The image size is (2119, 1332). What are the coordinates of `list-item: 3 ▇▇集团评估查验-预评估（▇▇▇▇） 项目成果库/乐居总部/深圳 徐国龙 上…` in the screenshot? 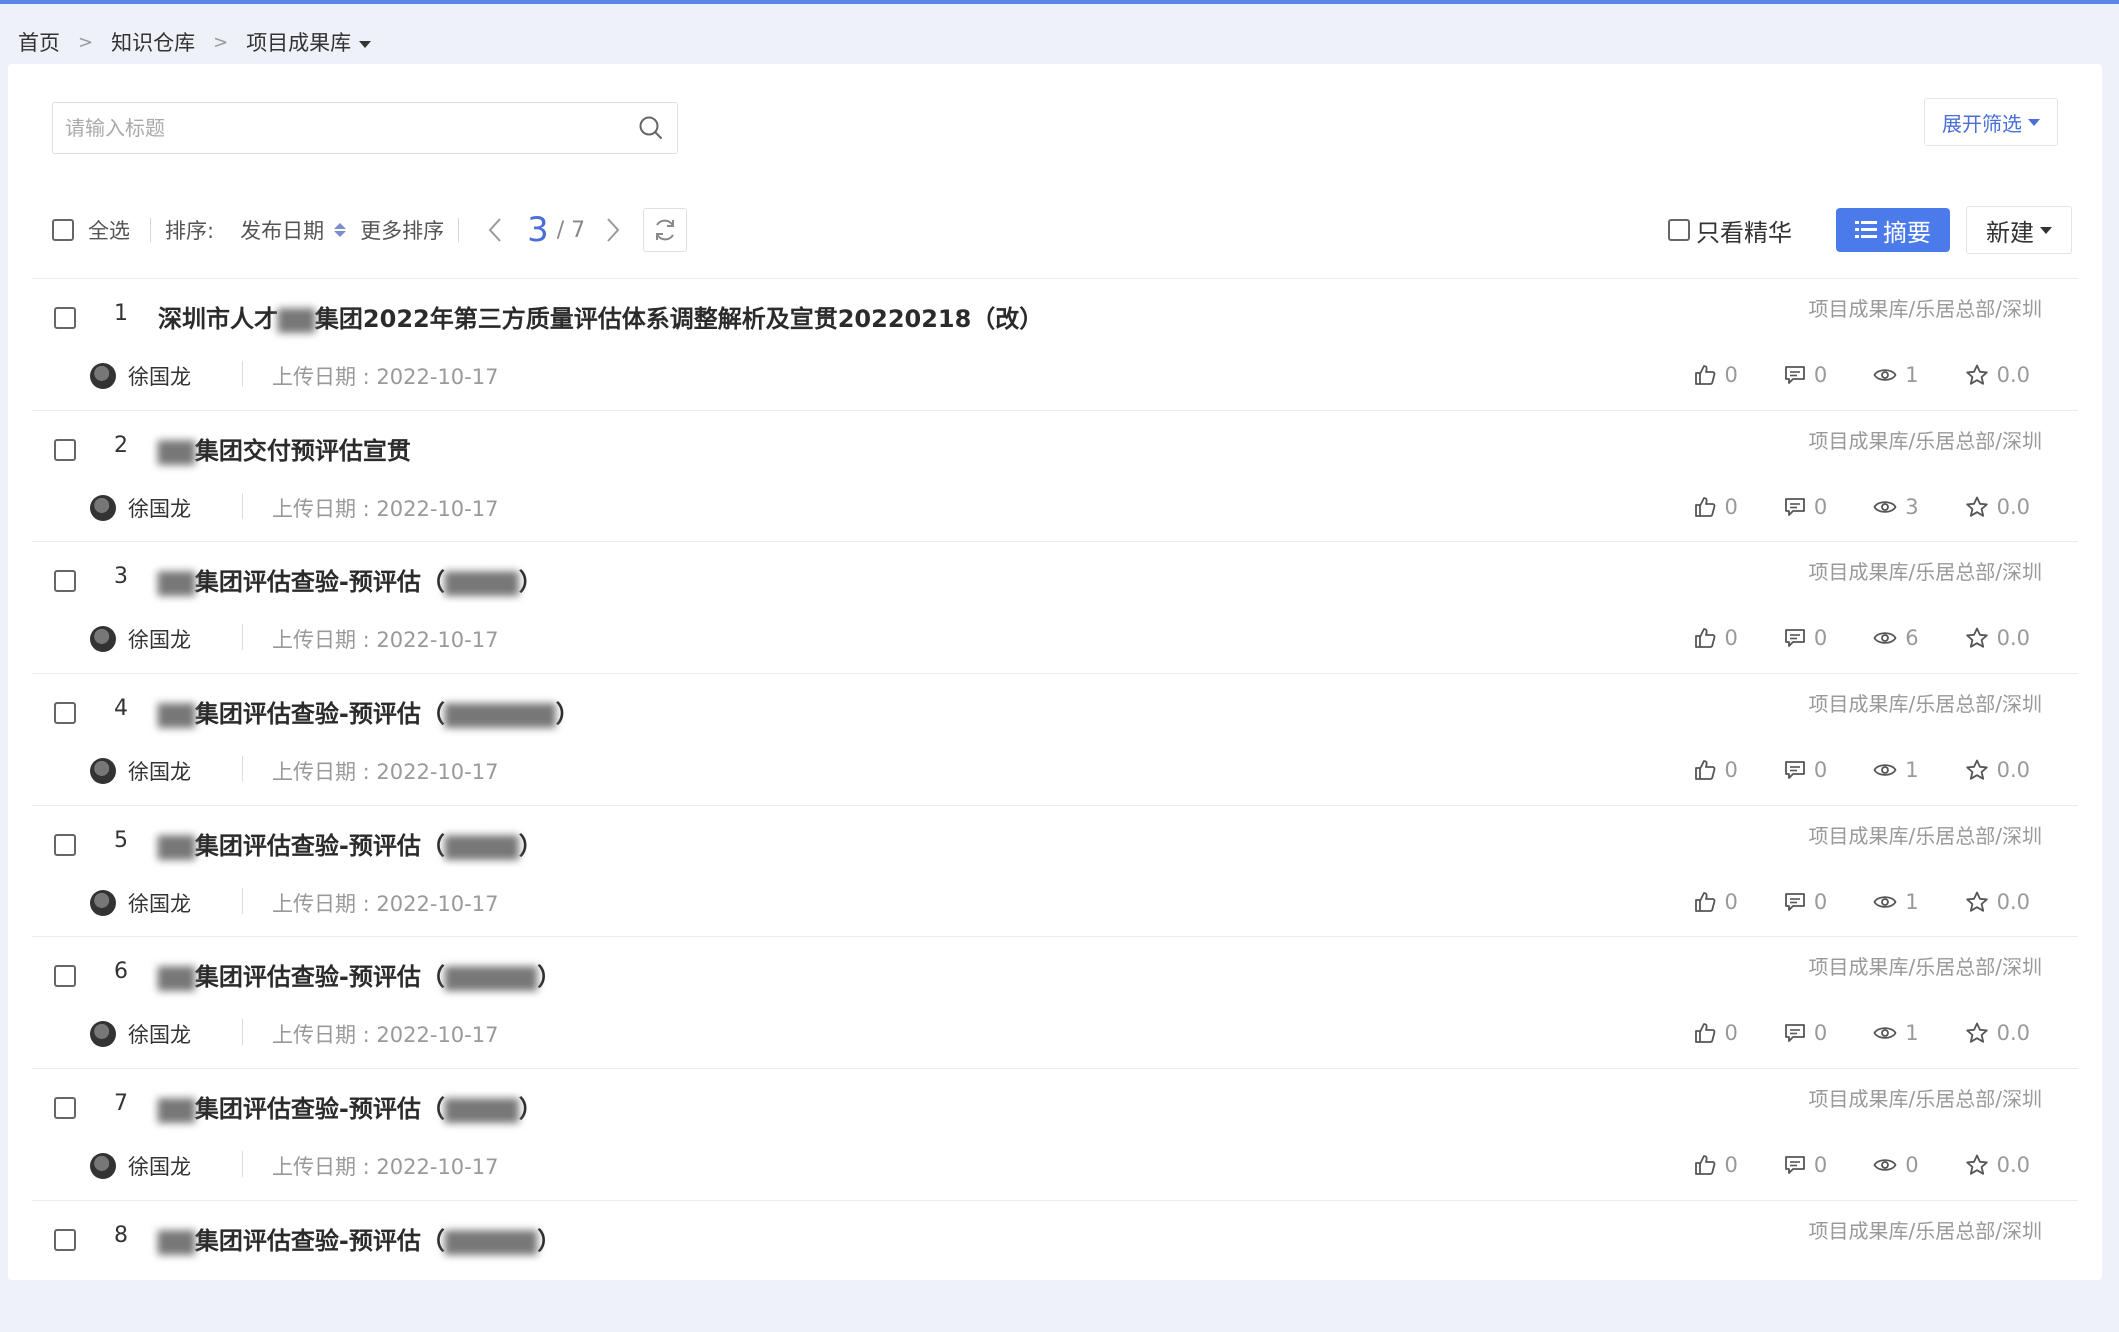 It's located at (1055, 607).